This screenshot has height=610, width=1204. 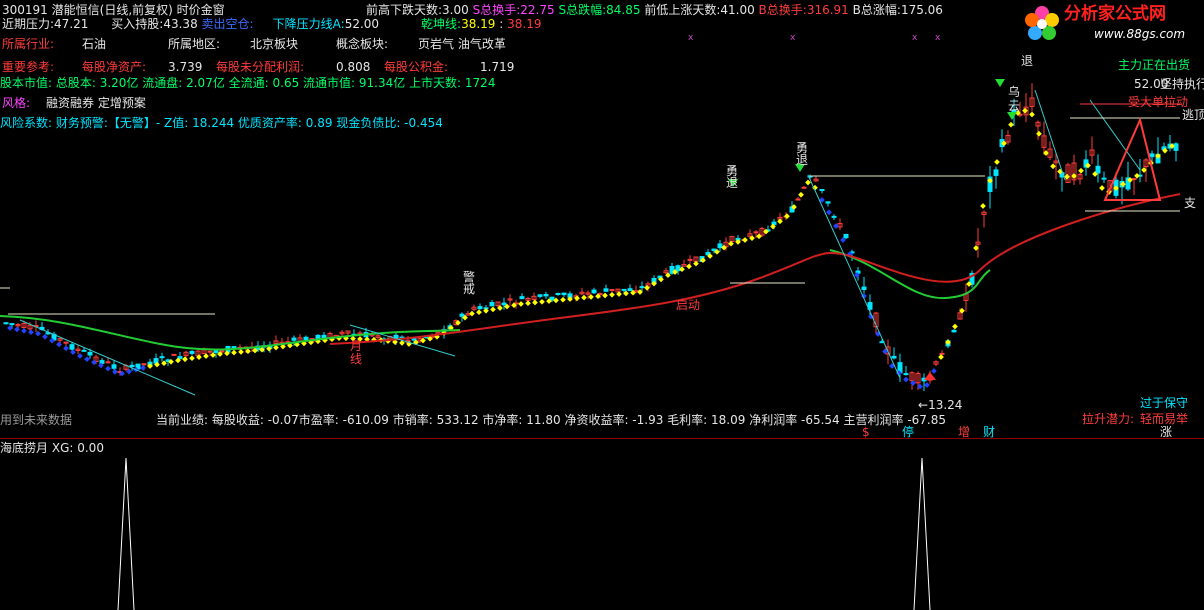 What do you see at coordinates (24, 448) in the screenshot?
I see `indicator-name: 海底捞月` at bounding box center [24, 448].